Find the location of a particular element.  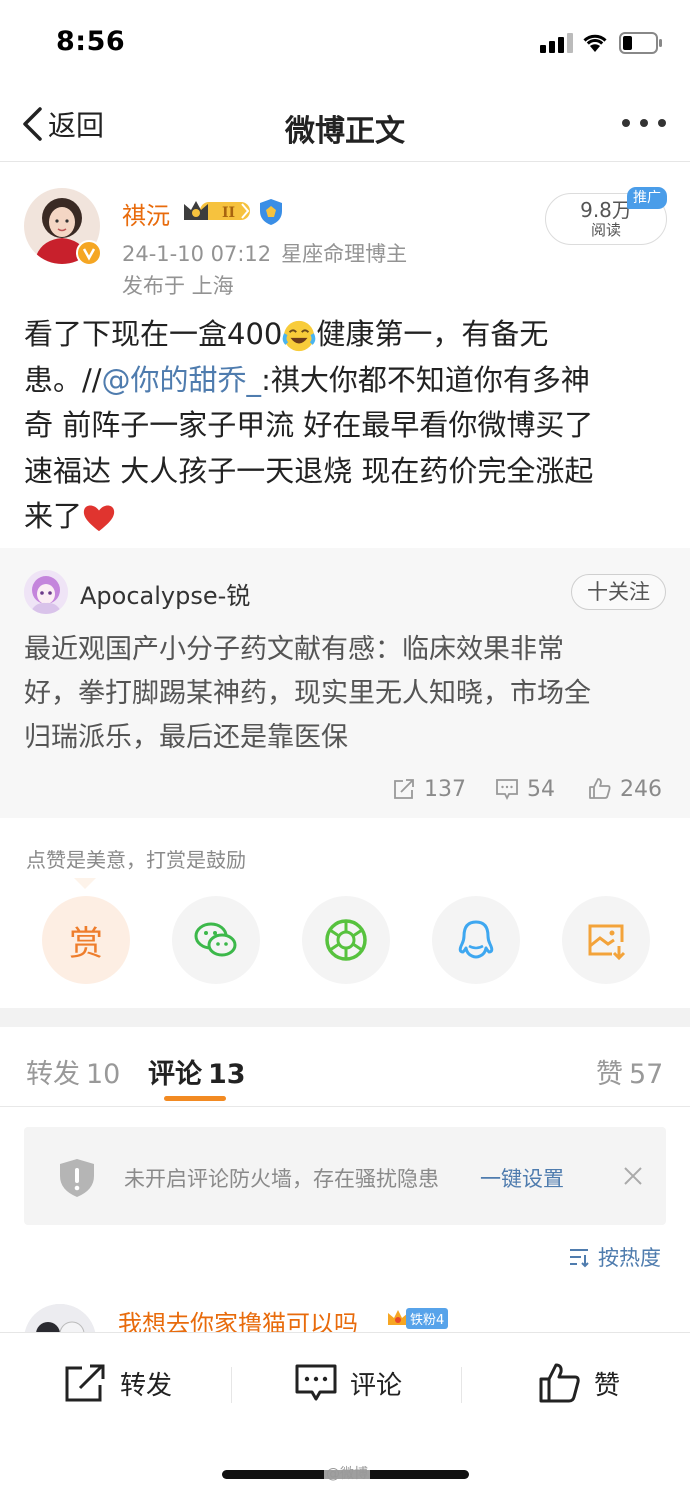

comment-firewall-notice: 未开启评论防火墙，存在骚扰隐患 一键设置 is located at coordinates (345, 1176).